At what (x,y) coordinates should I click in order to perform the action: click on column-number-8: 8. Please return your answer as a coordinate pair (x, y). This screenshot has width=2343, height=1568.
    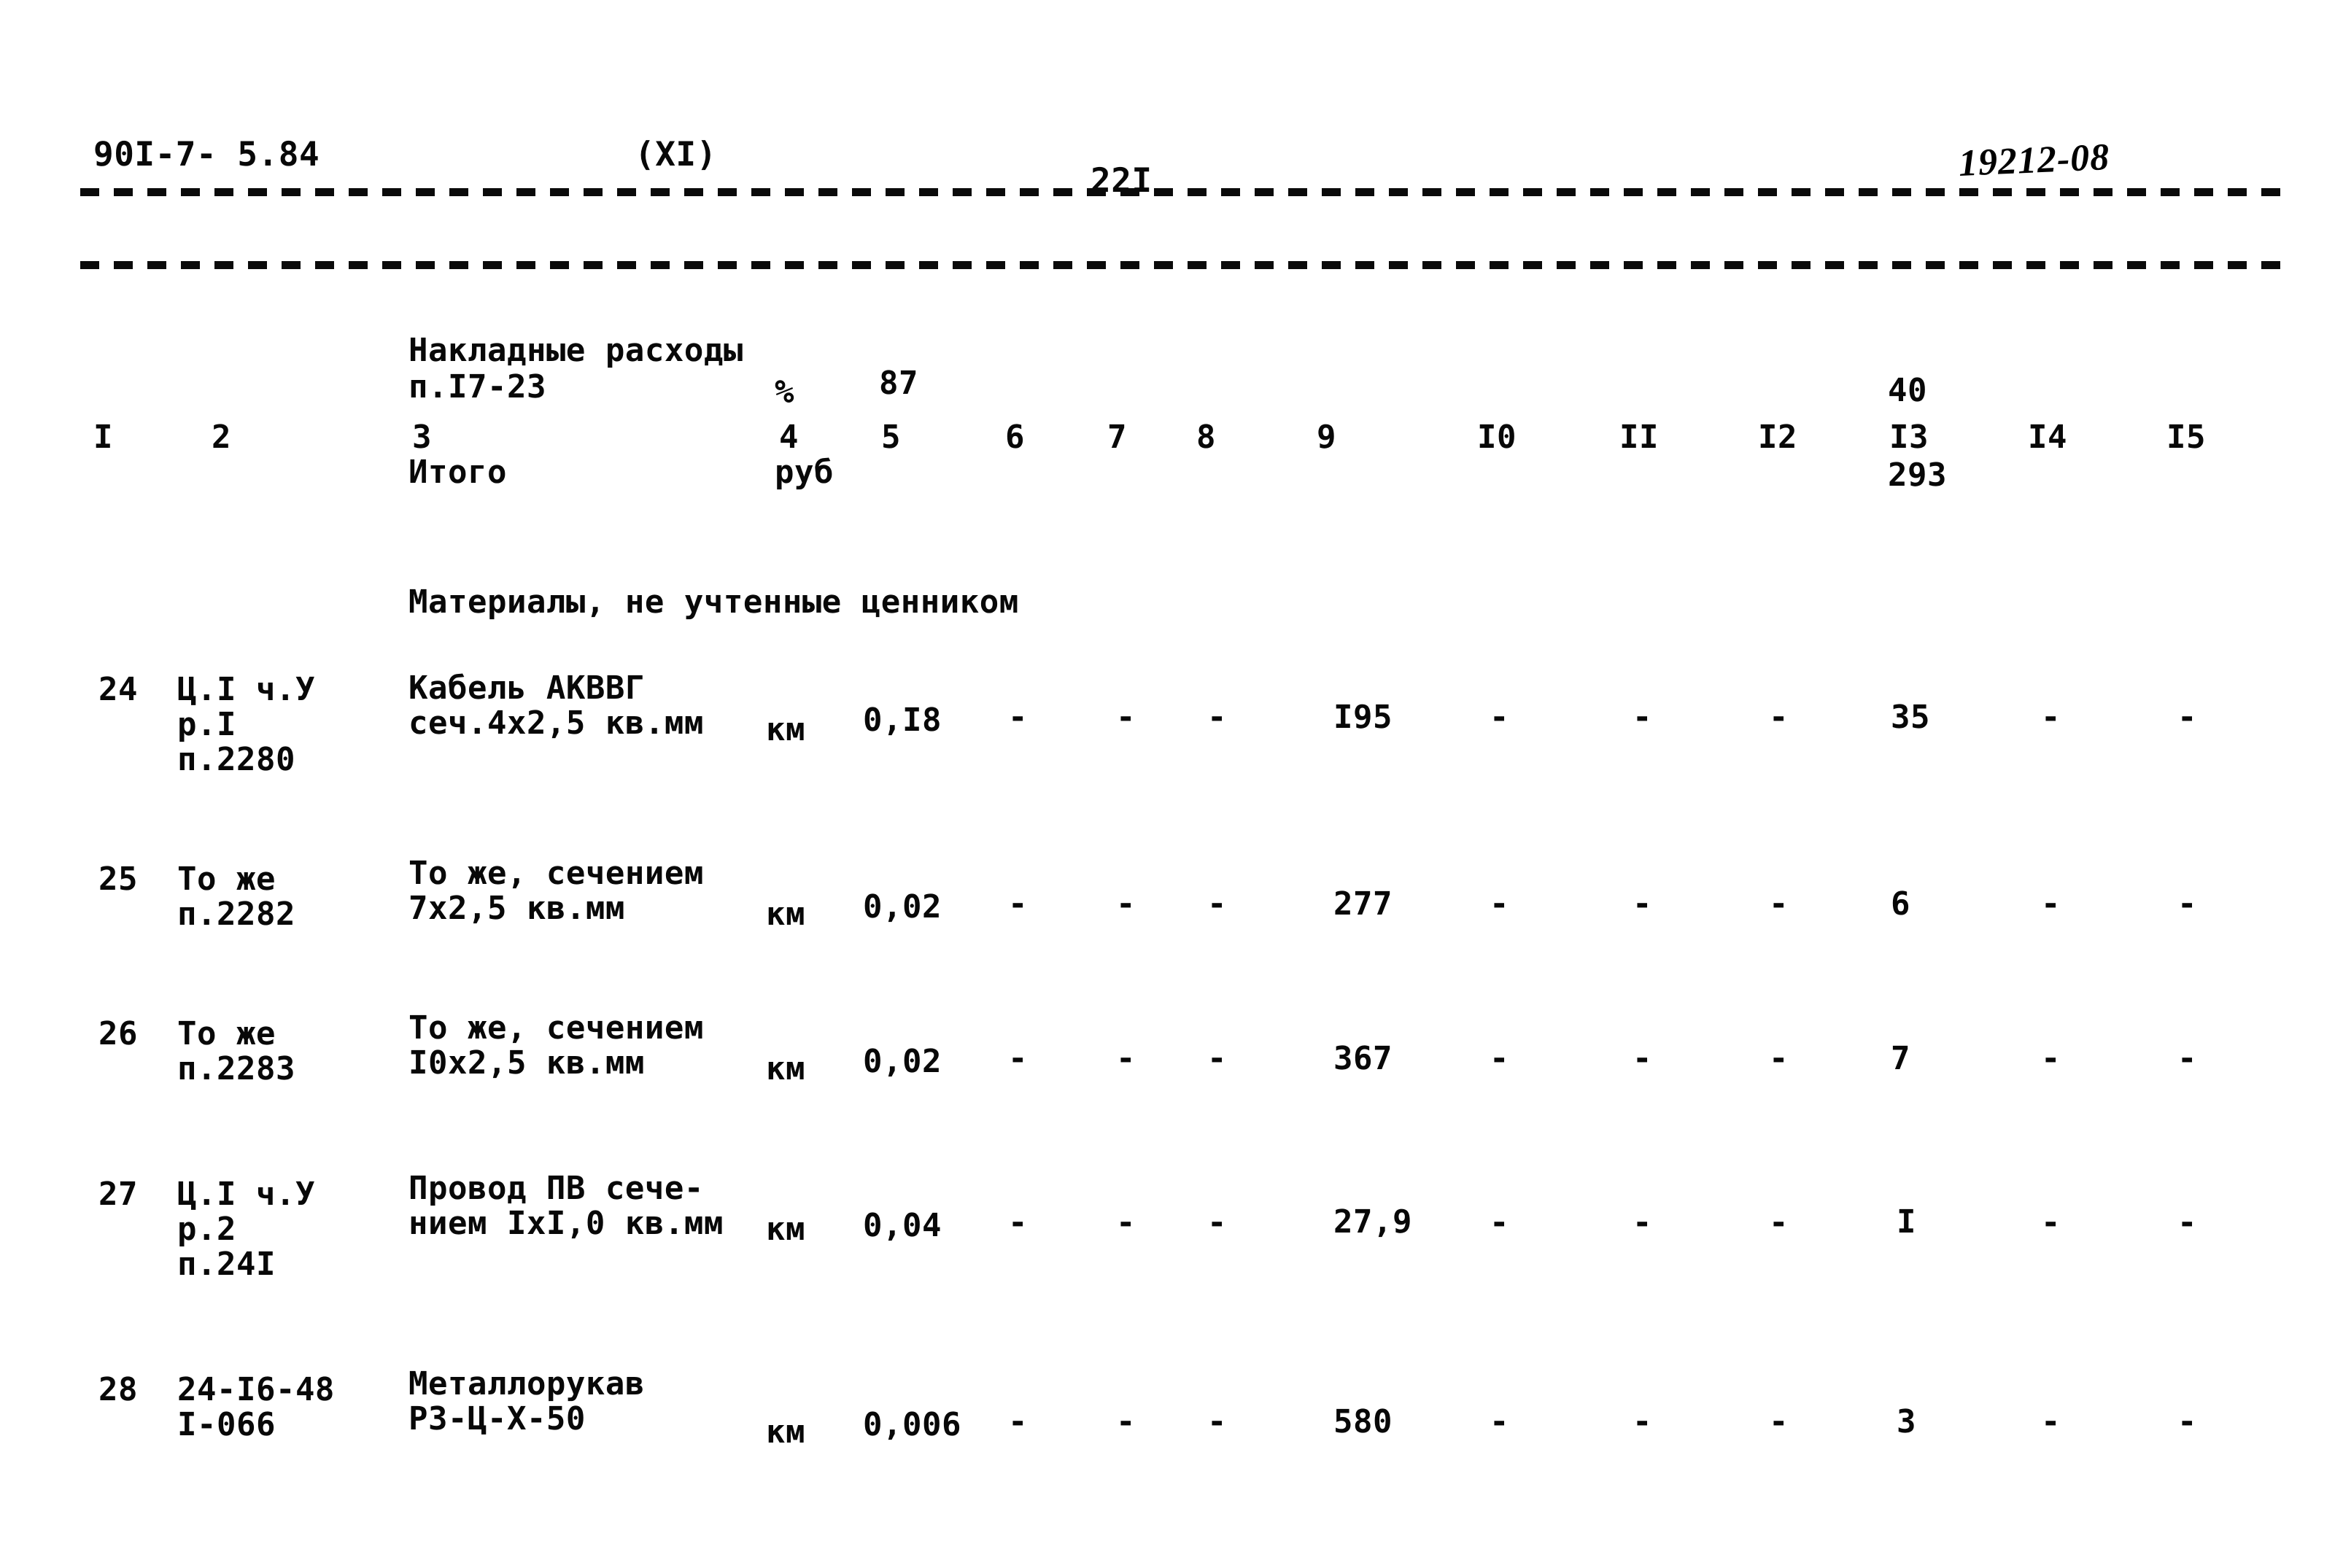
    Looking at the image, I should click on (1206, 437).